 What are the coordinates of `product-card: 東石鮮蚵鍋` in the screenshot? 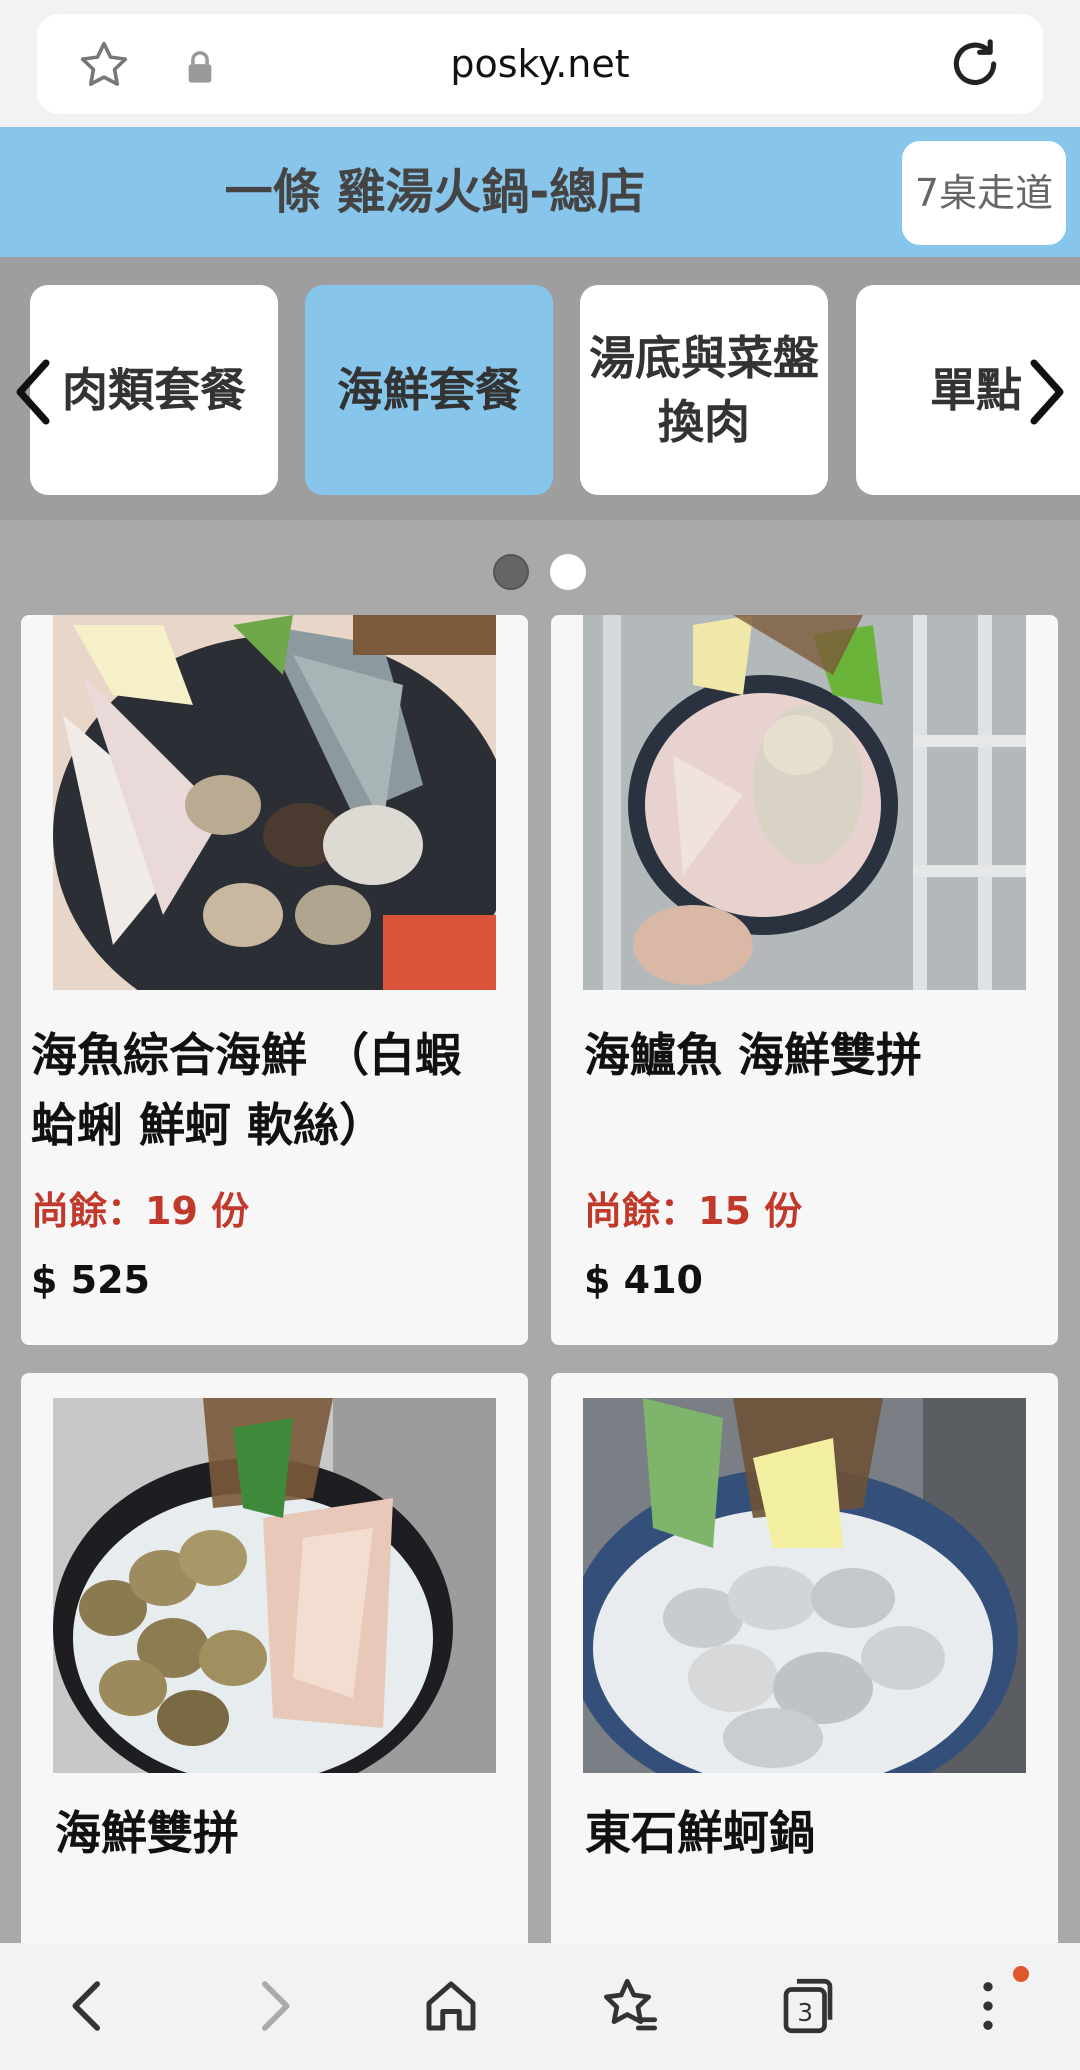 It's located at (804, 1673).